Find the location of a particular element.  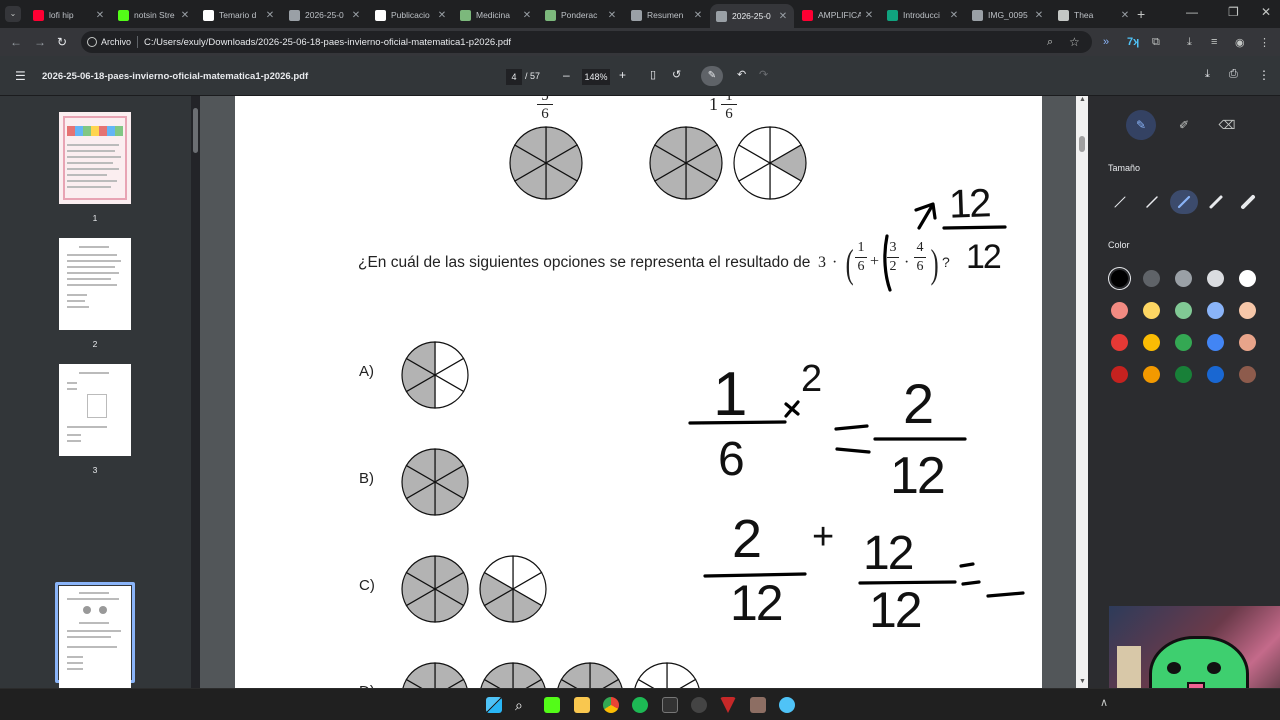

zoom-icon: ⌕ is located at coordinates (1050, 42).